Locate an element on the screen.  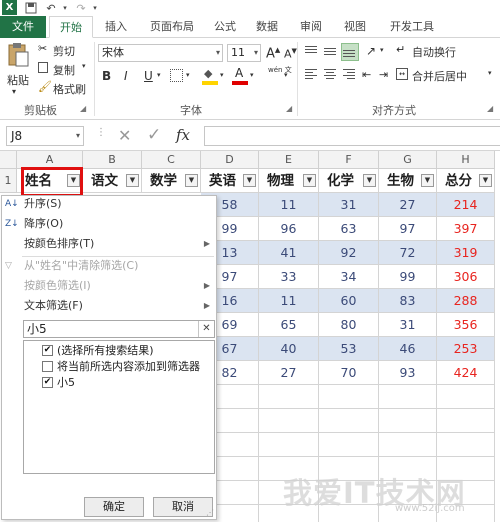
font-color-button: A is located at coordinates (240, 75).